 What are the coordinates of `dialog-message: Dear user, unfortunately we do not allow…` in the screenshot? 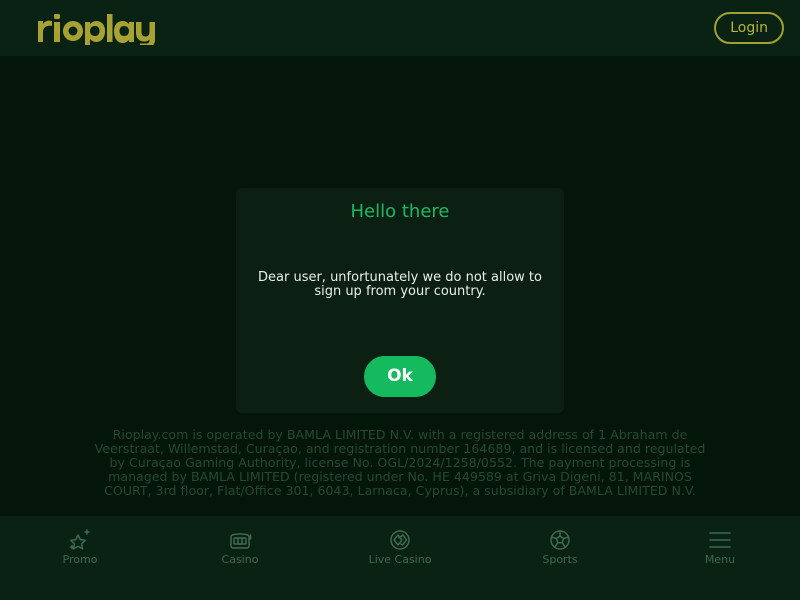 It's located at (400, 284).